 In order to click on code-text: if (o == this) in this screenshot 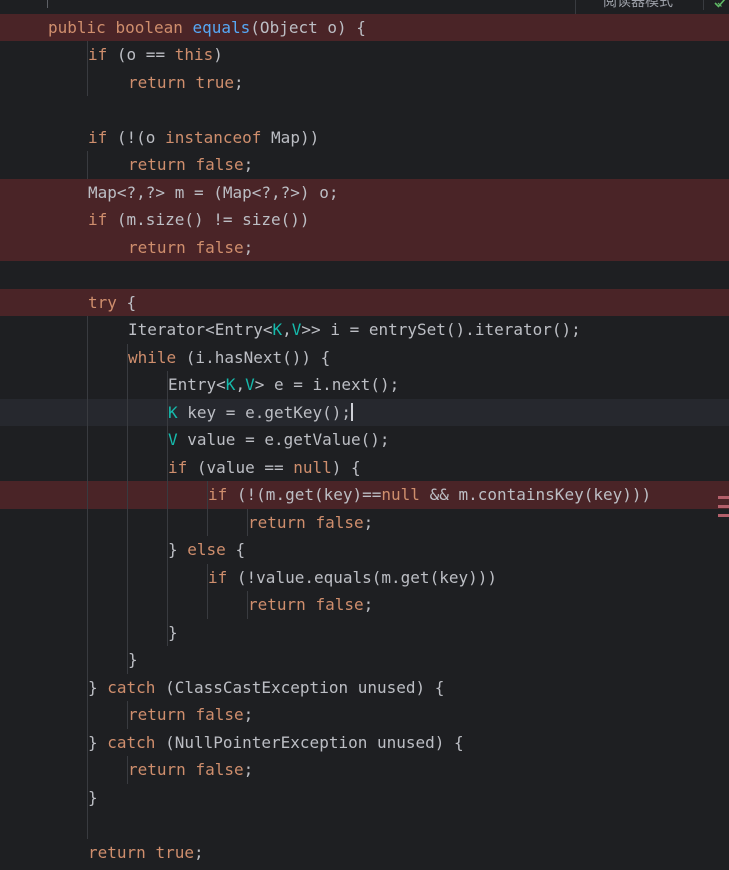, I will do `click(155, 55)`.